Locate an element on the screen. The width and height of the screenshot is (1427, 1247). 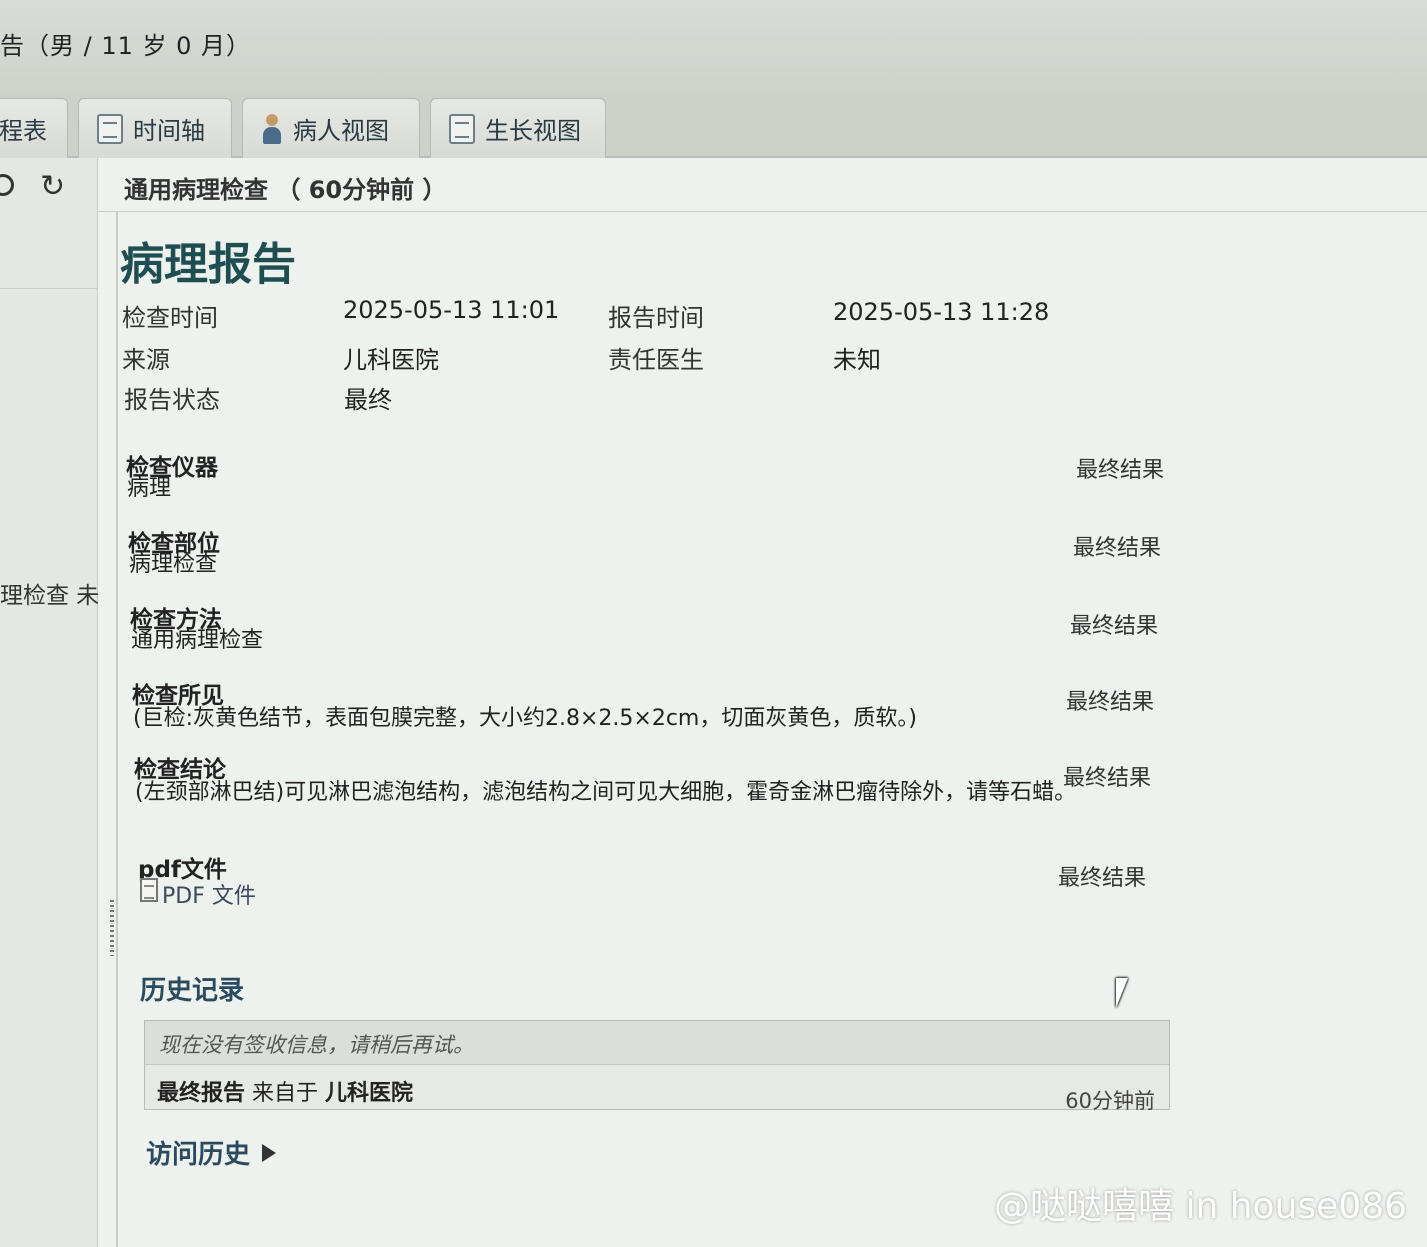
history-table: 现在没有签收信息，请稍后再试。 最终报告 来自于 儿科医院 60分钟前 is located at coordinates (657, 1066).